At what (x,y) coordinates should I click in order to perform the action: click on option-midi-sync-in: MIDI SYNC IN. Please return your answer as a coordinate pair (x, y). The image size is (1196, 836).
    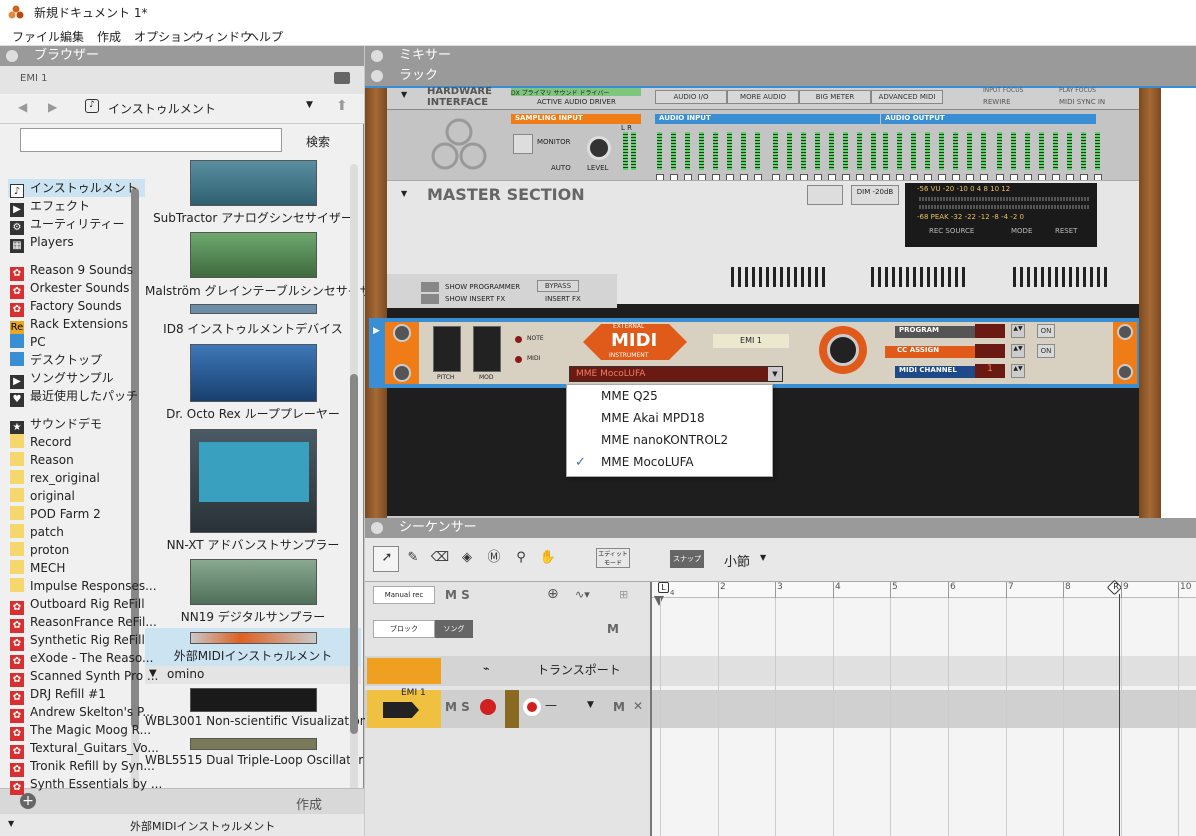
    Looking at the image, I should click on (1082, 102).